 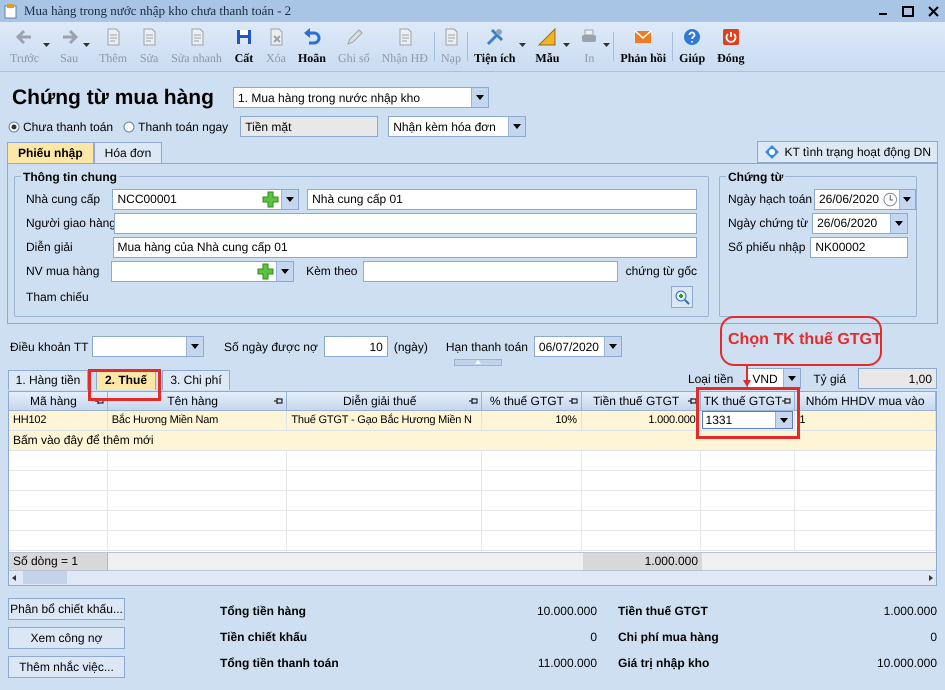 I want to click on total-label: Tiền chiết khấu, so click(x=264, y=637).